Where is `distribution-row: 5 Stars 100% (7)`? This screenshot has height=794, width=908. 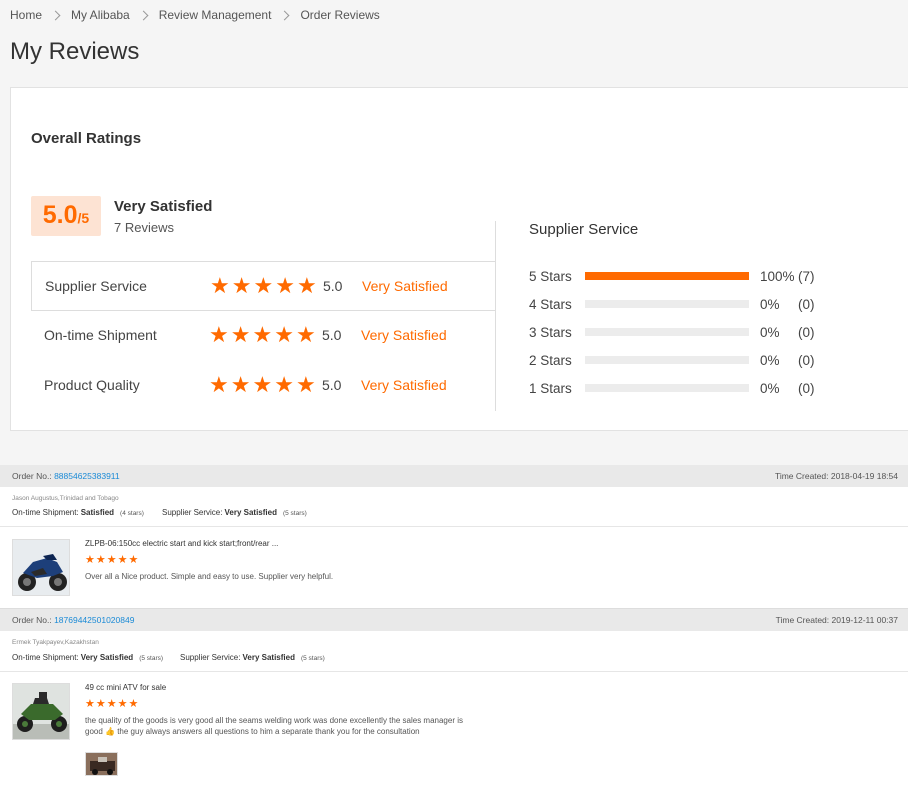
distribution-row: 5 Stars 100% (7) is located at coordinates (672, 276).